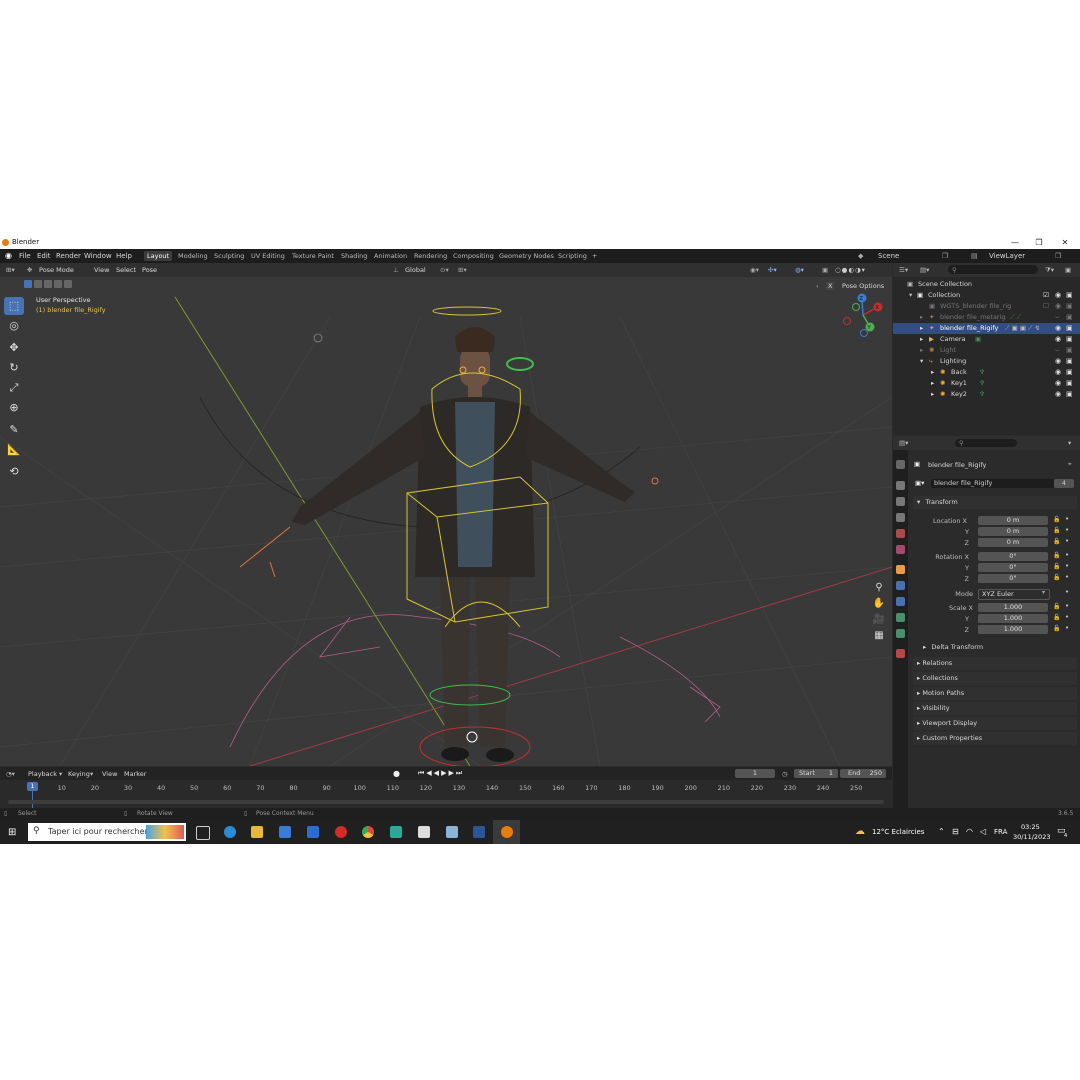 This screenshot has height=1080, width=1080. I want to click on file-explorer-icon, so click(257, 832).